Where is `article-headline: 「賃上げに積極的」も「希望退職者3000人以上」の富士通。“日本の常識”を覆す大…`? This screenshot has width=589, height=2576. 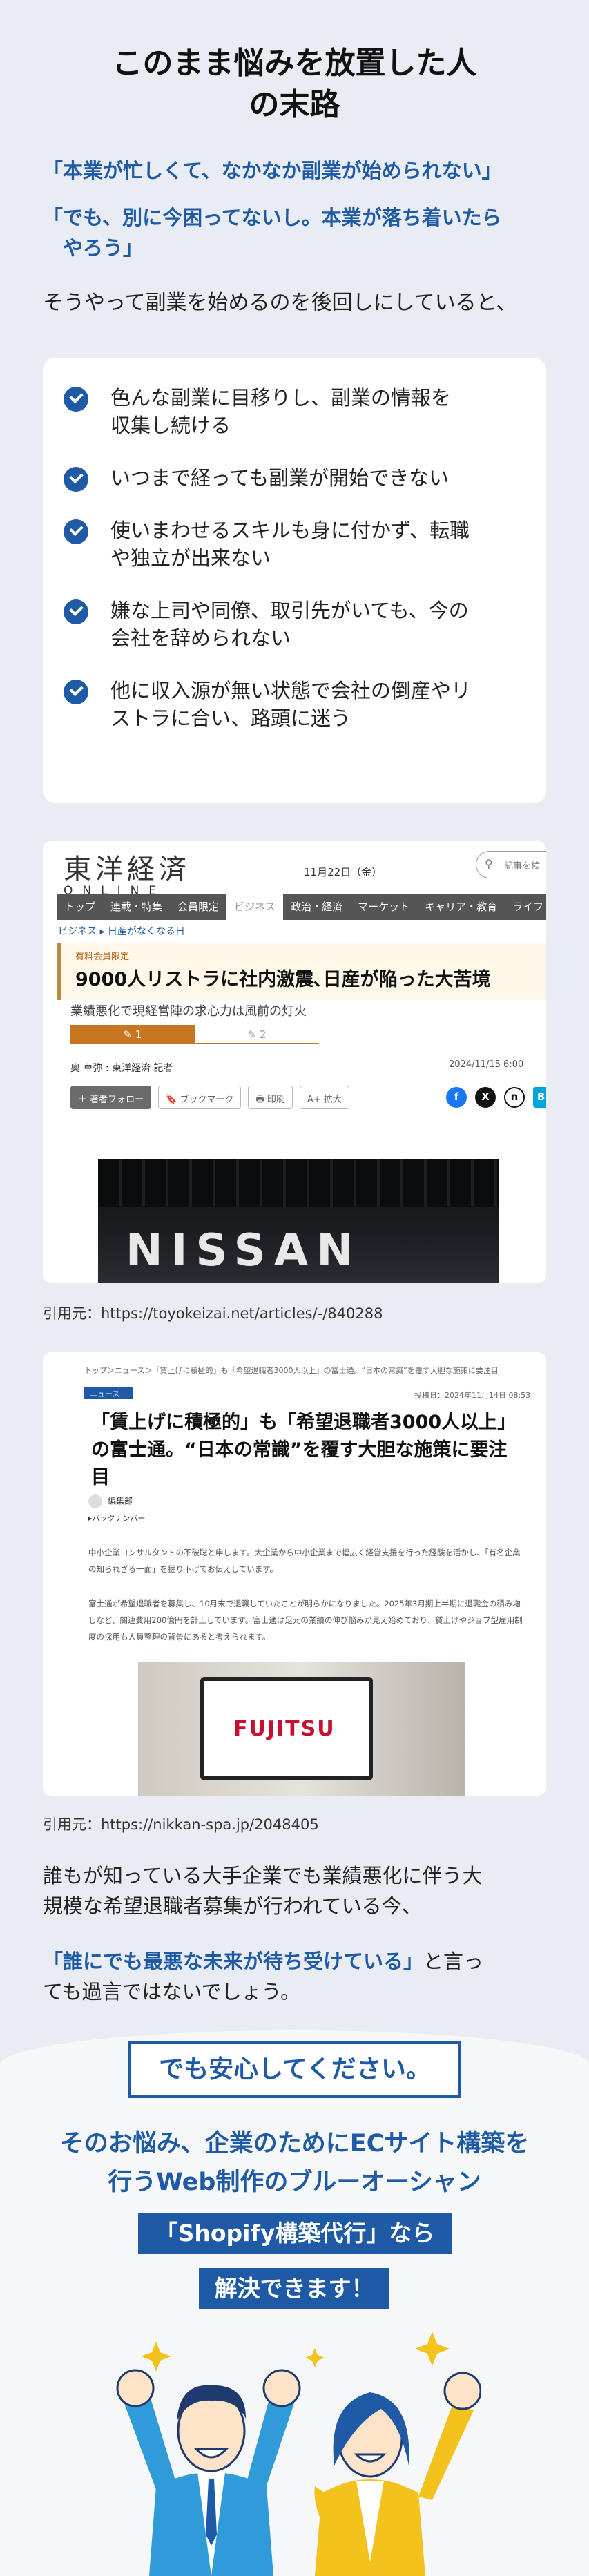 article-headline: 「賃上げに積極的」も「希望退職者3000人以上」の富士通。“日本の常識”を覆す大… is located at coordinates (304, 1450).